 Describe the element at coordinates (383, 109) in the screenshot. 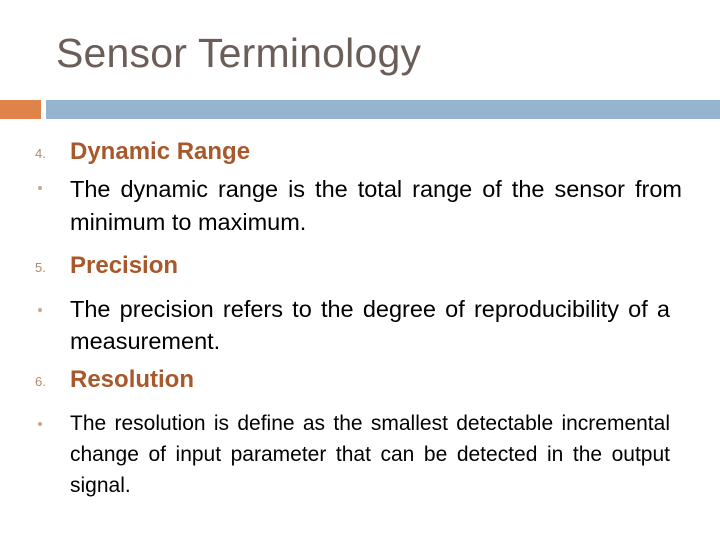

I see `title-divider-bar` at that location.